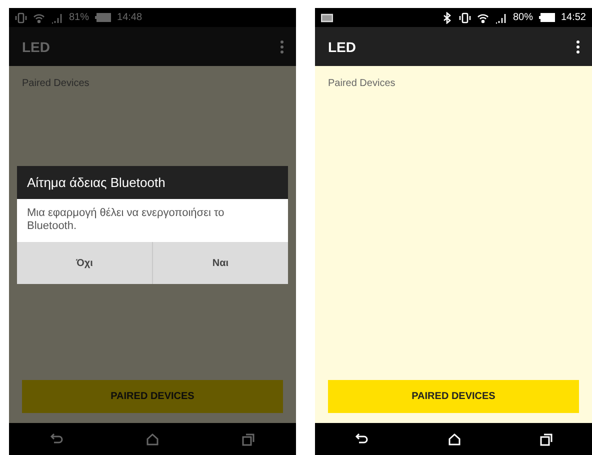  I want to click on clock-time: 14:48, so click(129, 17).